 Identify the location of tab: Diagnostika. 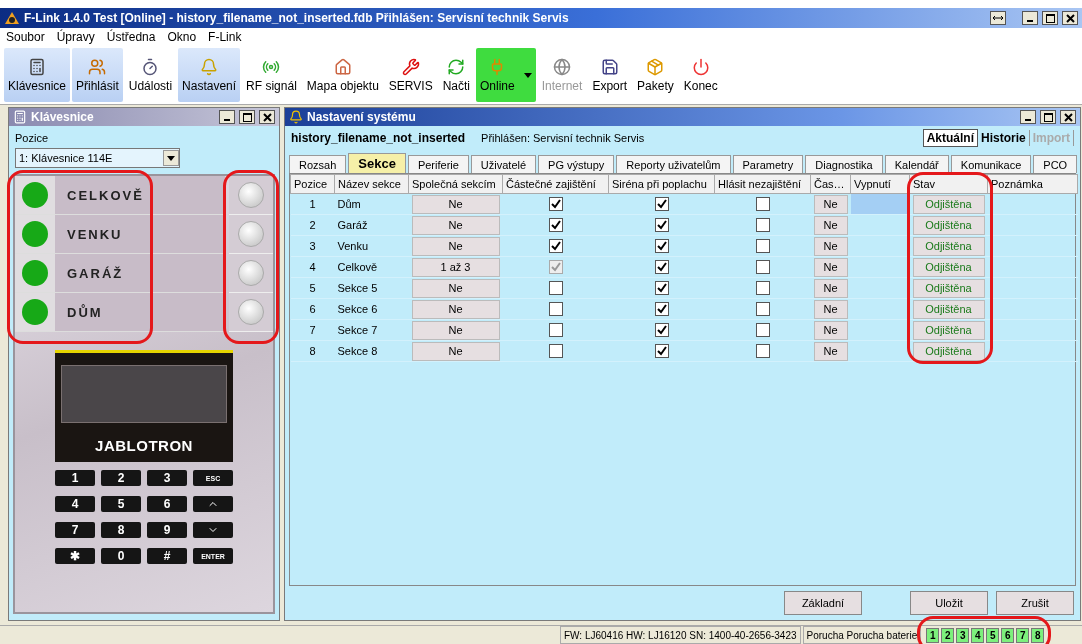
(844, 164).